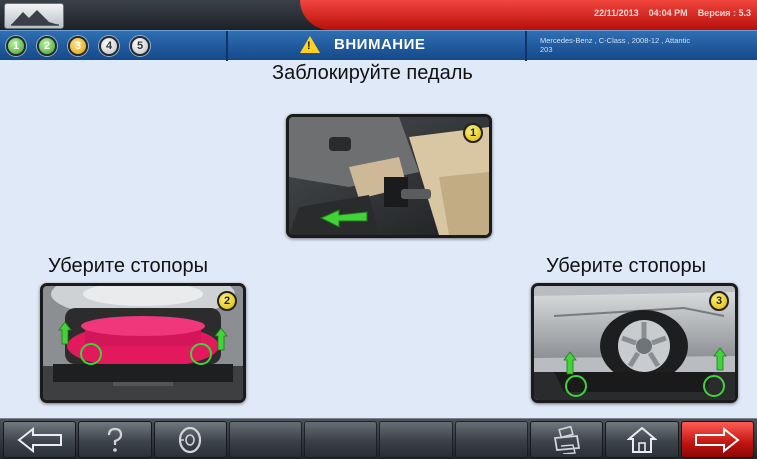 The image size is (757, 459). What do you see at coordinates (546, 49) in the screenshot?
I see `vehicle-line-2: 203` at bounding box center [546, 49].